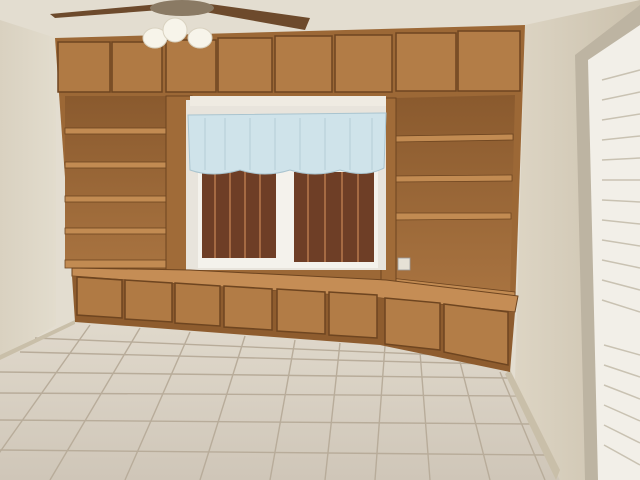  What do you see at coordinates (299, 191) in the screenshot?
I see `window` at bounding box center [299, 191].